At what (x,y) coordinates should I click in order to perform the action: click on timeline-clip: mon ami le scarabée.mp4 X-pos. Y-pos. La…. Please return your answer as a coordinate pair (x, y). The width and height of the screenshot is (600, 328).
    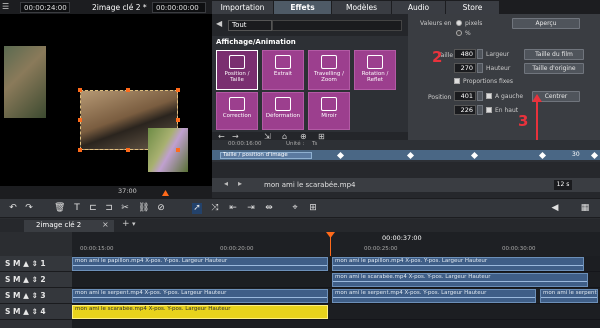
    Looking at the image, I should click on (460, 280).